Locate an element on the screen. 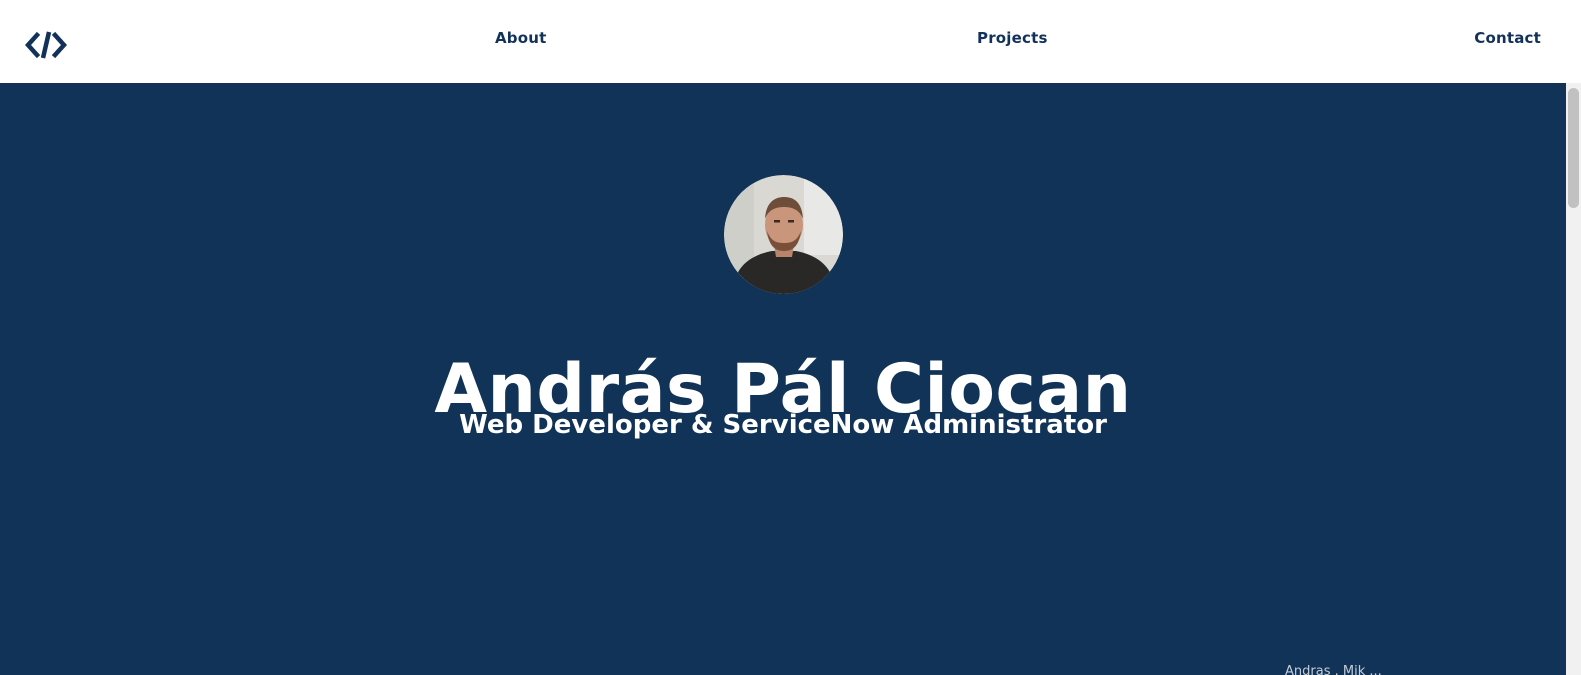 Image resolution: width=1581 pixels, height=675 pixels. nav-link-contact: Contact is located at coordinates (1507, 38).